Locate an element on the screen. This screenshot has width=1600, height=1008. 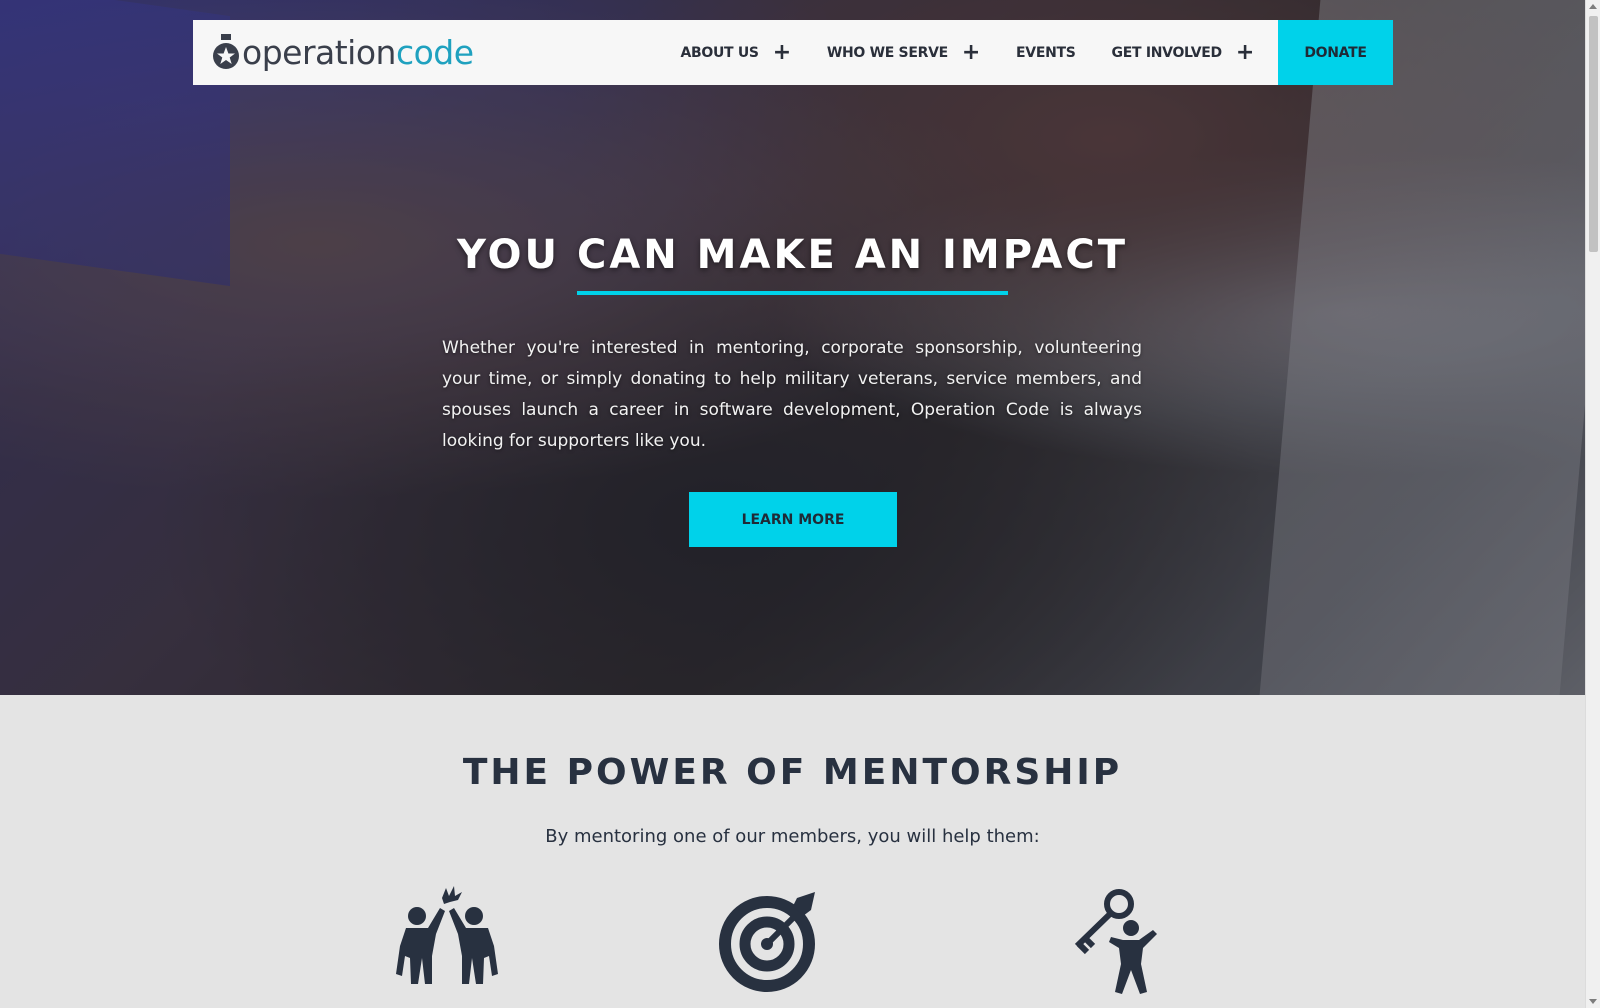
section-title: THE POWER OF MENTORSHIP is located at coordinates (792, 772).